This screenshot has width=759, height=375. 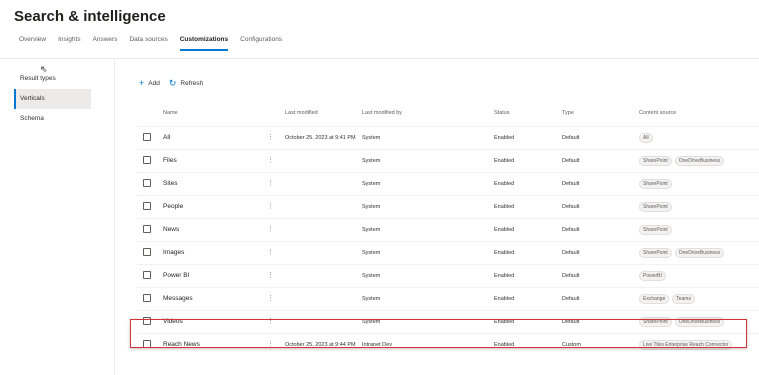 What do you see at coordinates (142, 82) in the screenshot?
I see `plus-icon: +` at bounding box center [142, 82].